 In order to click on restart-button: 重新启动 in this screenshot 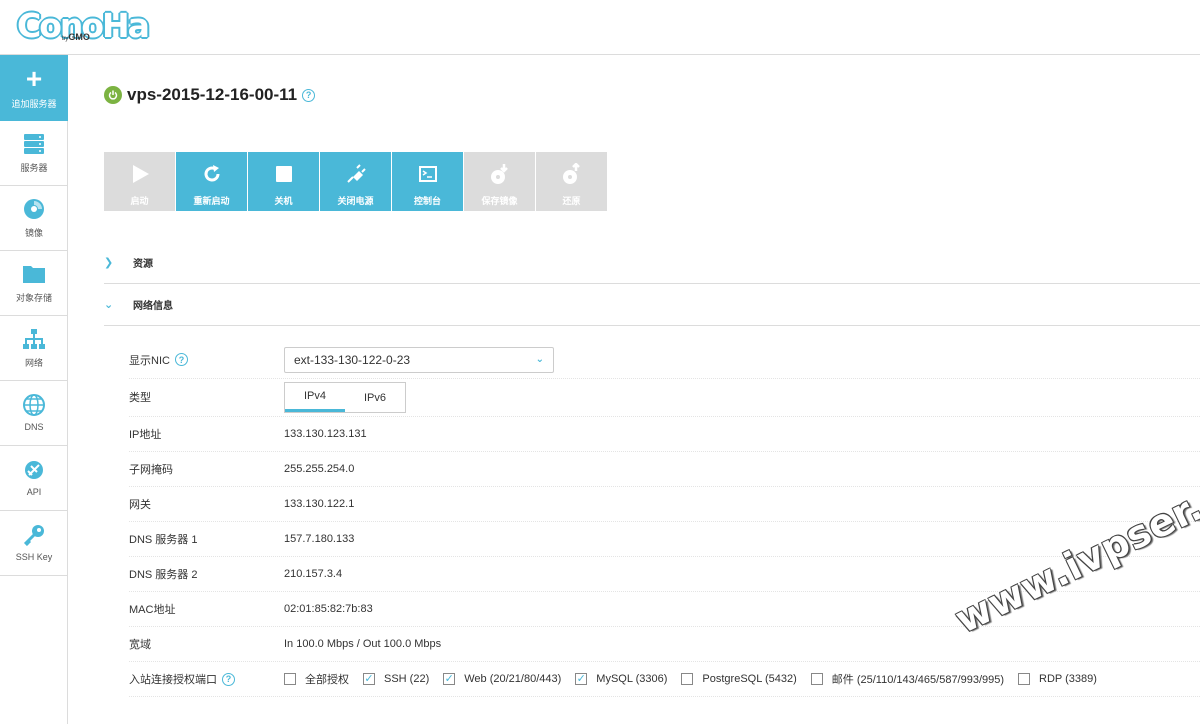, I will do `click(211, 181)`.